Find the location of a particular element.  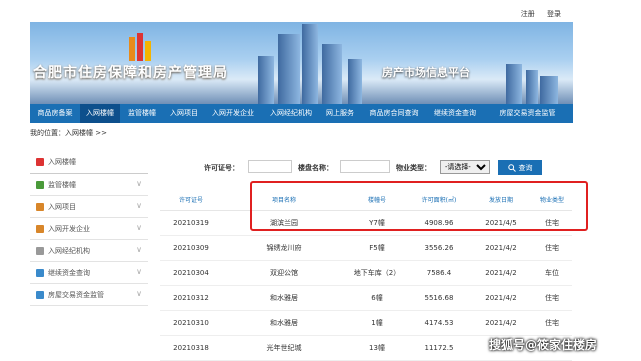

query-button: 查询 is located at coordinates (520, 167).